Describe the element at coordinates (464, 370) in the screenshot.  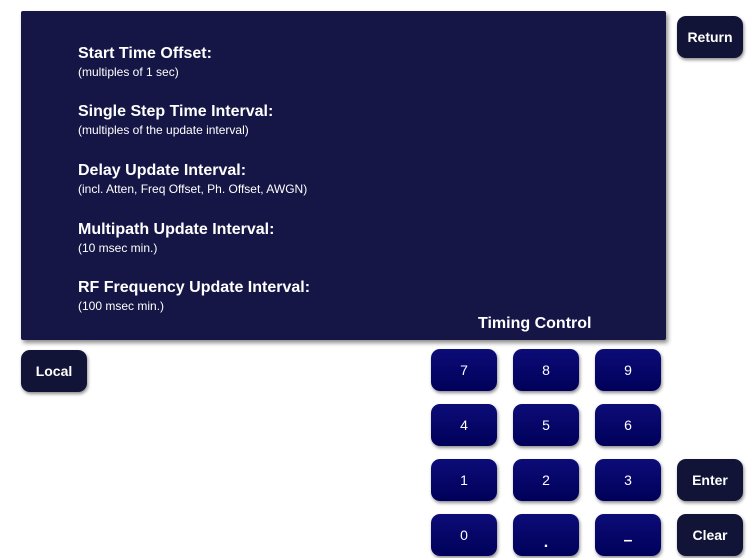
I see `key-7: 7` at that location.